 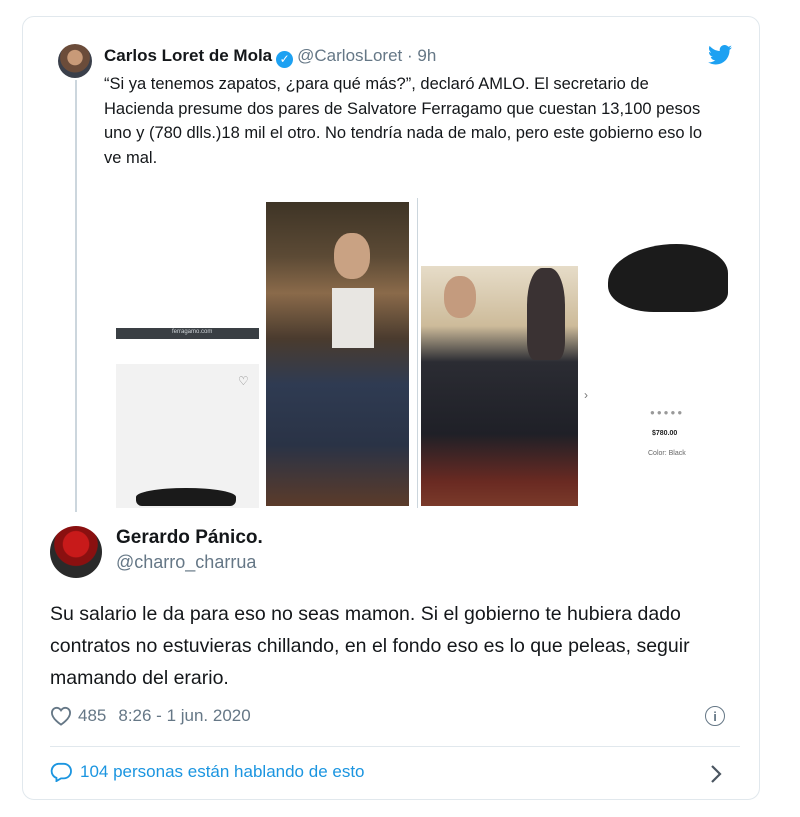 I want to click on speech-bubble-icon, so click(x=61, y=772).